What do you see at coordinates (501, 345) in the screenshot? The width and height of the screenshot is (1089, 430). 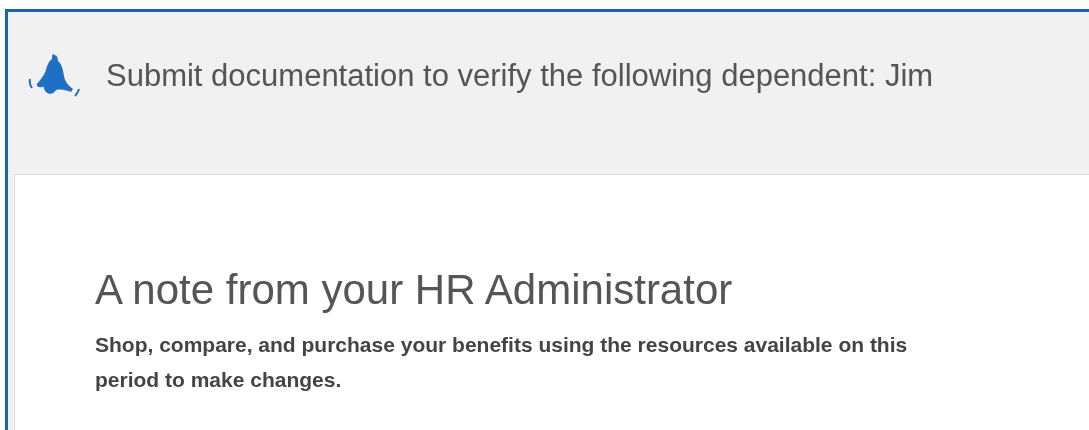 I see `note-text-line: Shop, compare, and purchase your benefits using the resources available on this` at bounding box center [501, 345].